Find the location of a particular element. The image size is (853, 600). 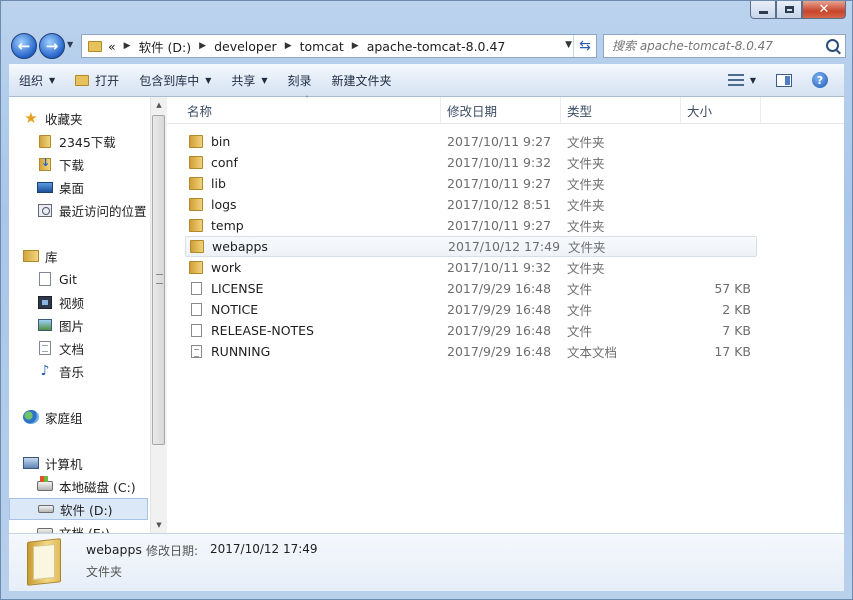

breadcrumb-developer: developer is located at coordinates (245, 46).